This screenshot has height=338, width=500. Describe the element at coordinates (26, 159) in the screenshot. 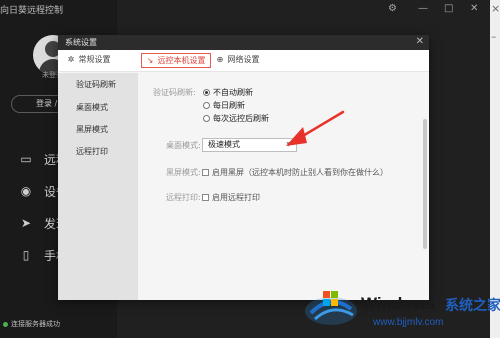

I see `computer-icon: ▭` at that location.